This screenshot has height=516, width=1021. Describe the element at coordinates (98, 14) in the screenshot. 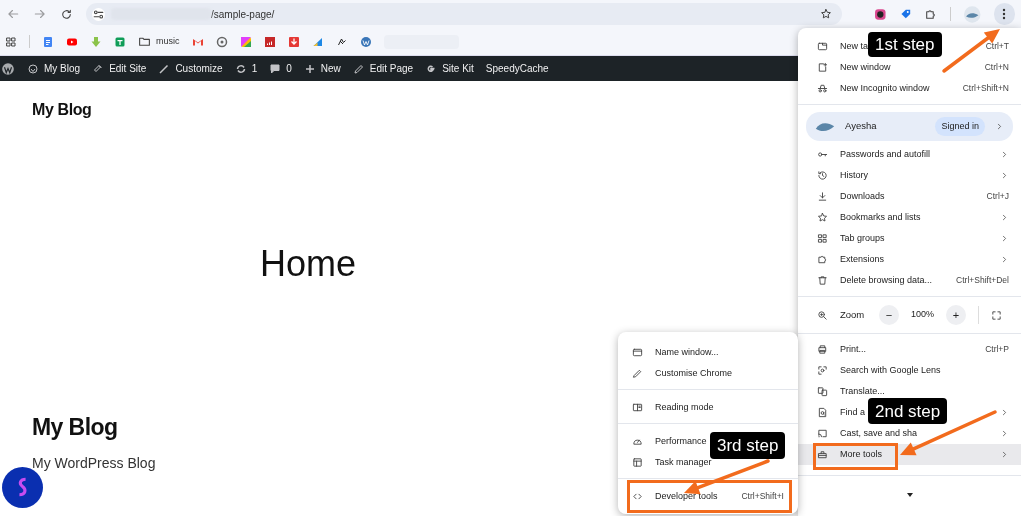

I see `site-info-icon` at that location.